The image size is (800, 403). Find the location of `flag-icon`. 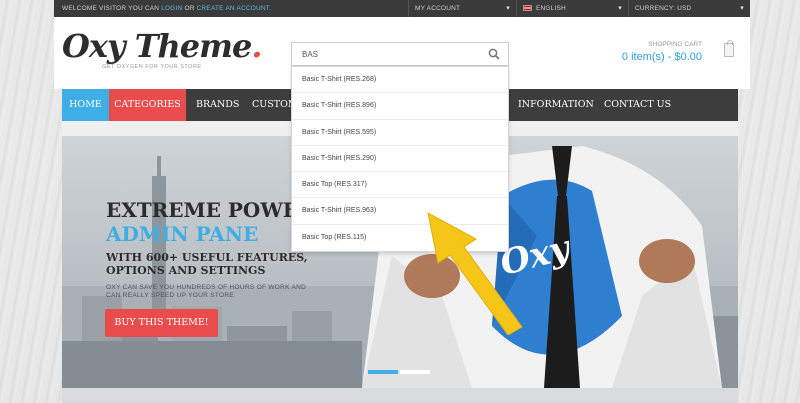

flag-icon is located at coordinates (527, 8).